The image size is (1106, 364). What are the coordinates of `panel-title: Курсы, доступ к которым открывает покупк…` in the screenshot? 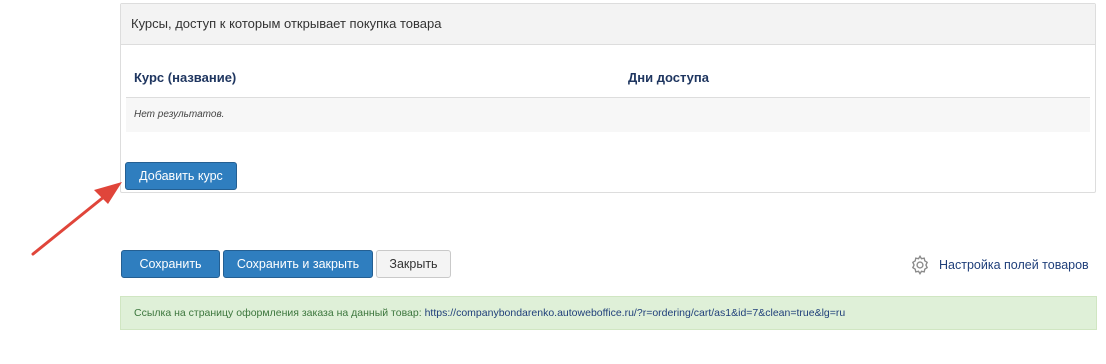 It's located at (608, 24).